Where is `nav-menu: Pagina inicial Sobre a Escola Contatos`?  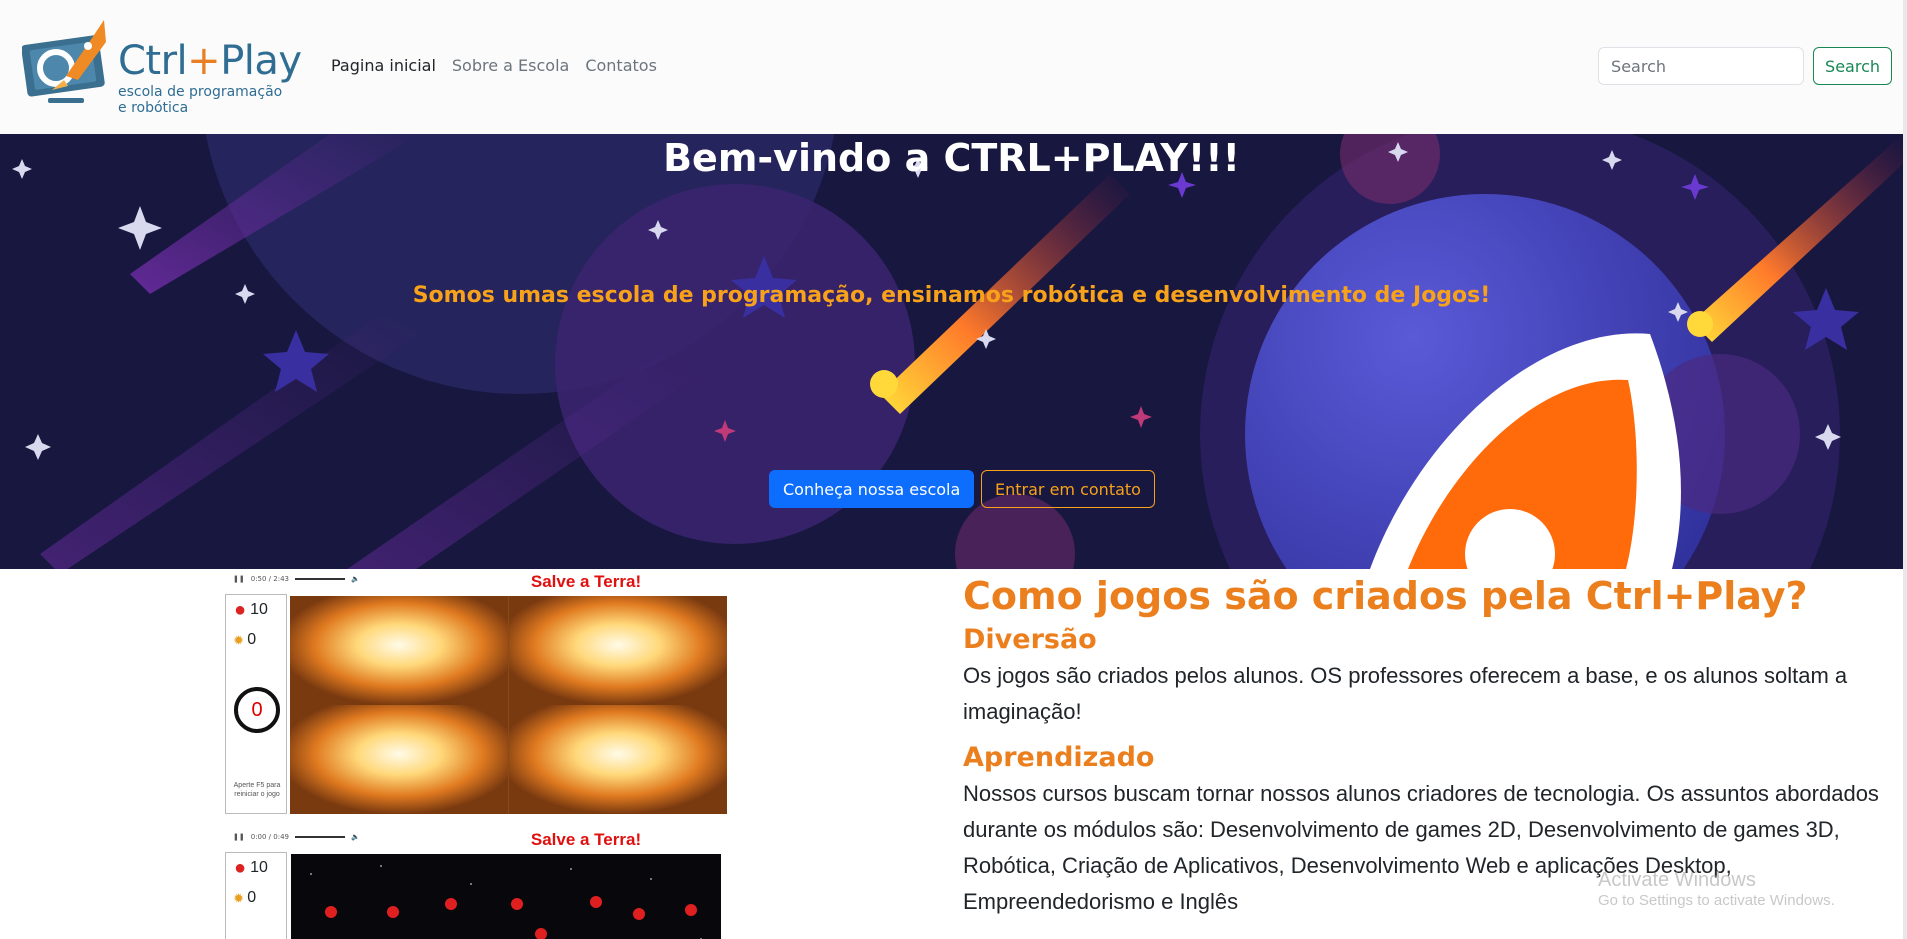 nav-menu: Pagina inicial Sobre a Escola Contatos is located at coordinates (494, 65).